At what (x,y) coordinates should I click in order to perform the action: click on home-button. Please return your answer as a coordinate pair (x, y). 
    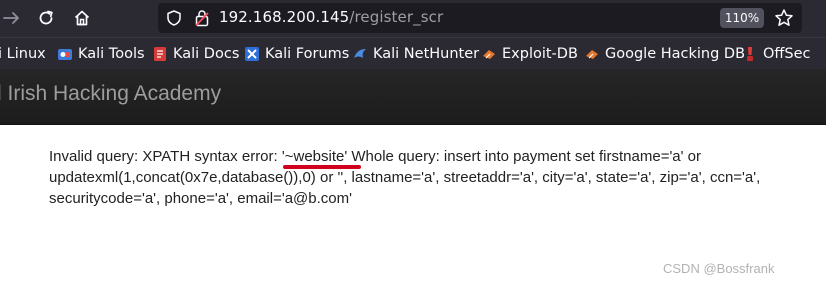
    Looking at the image, I should click on (82, 18).